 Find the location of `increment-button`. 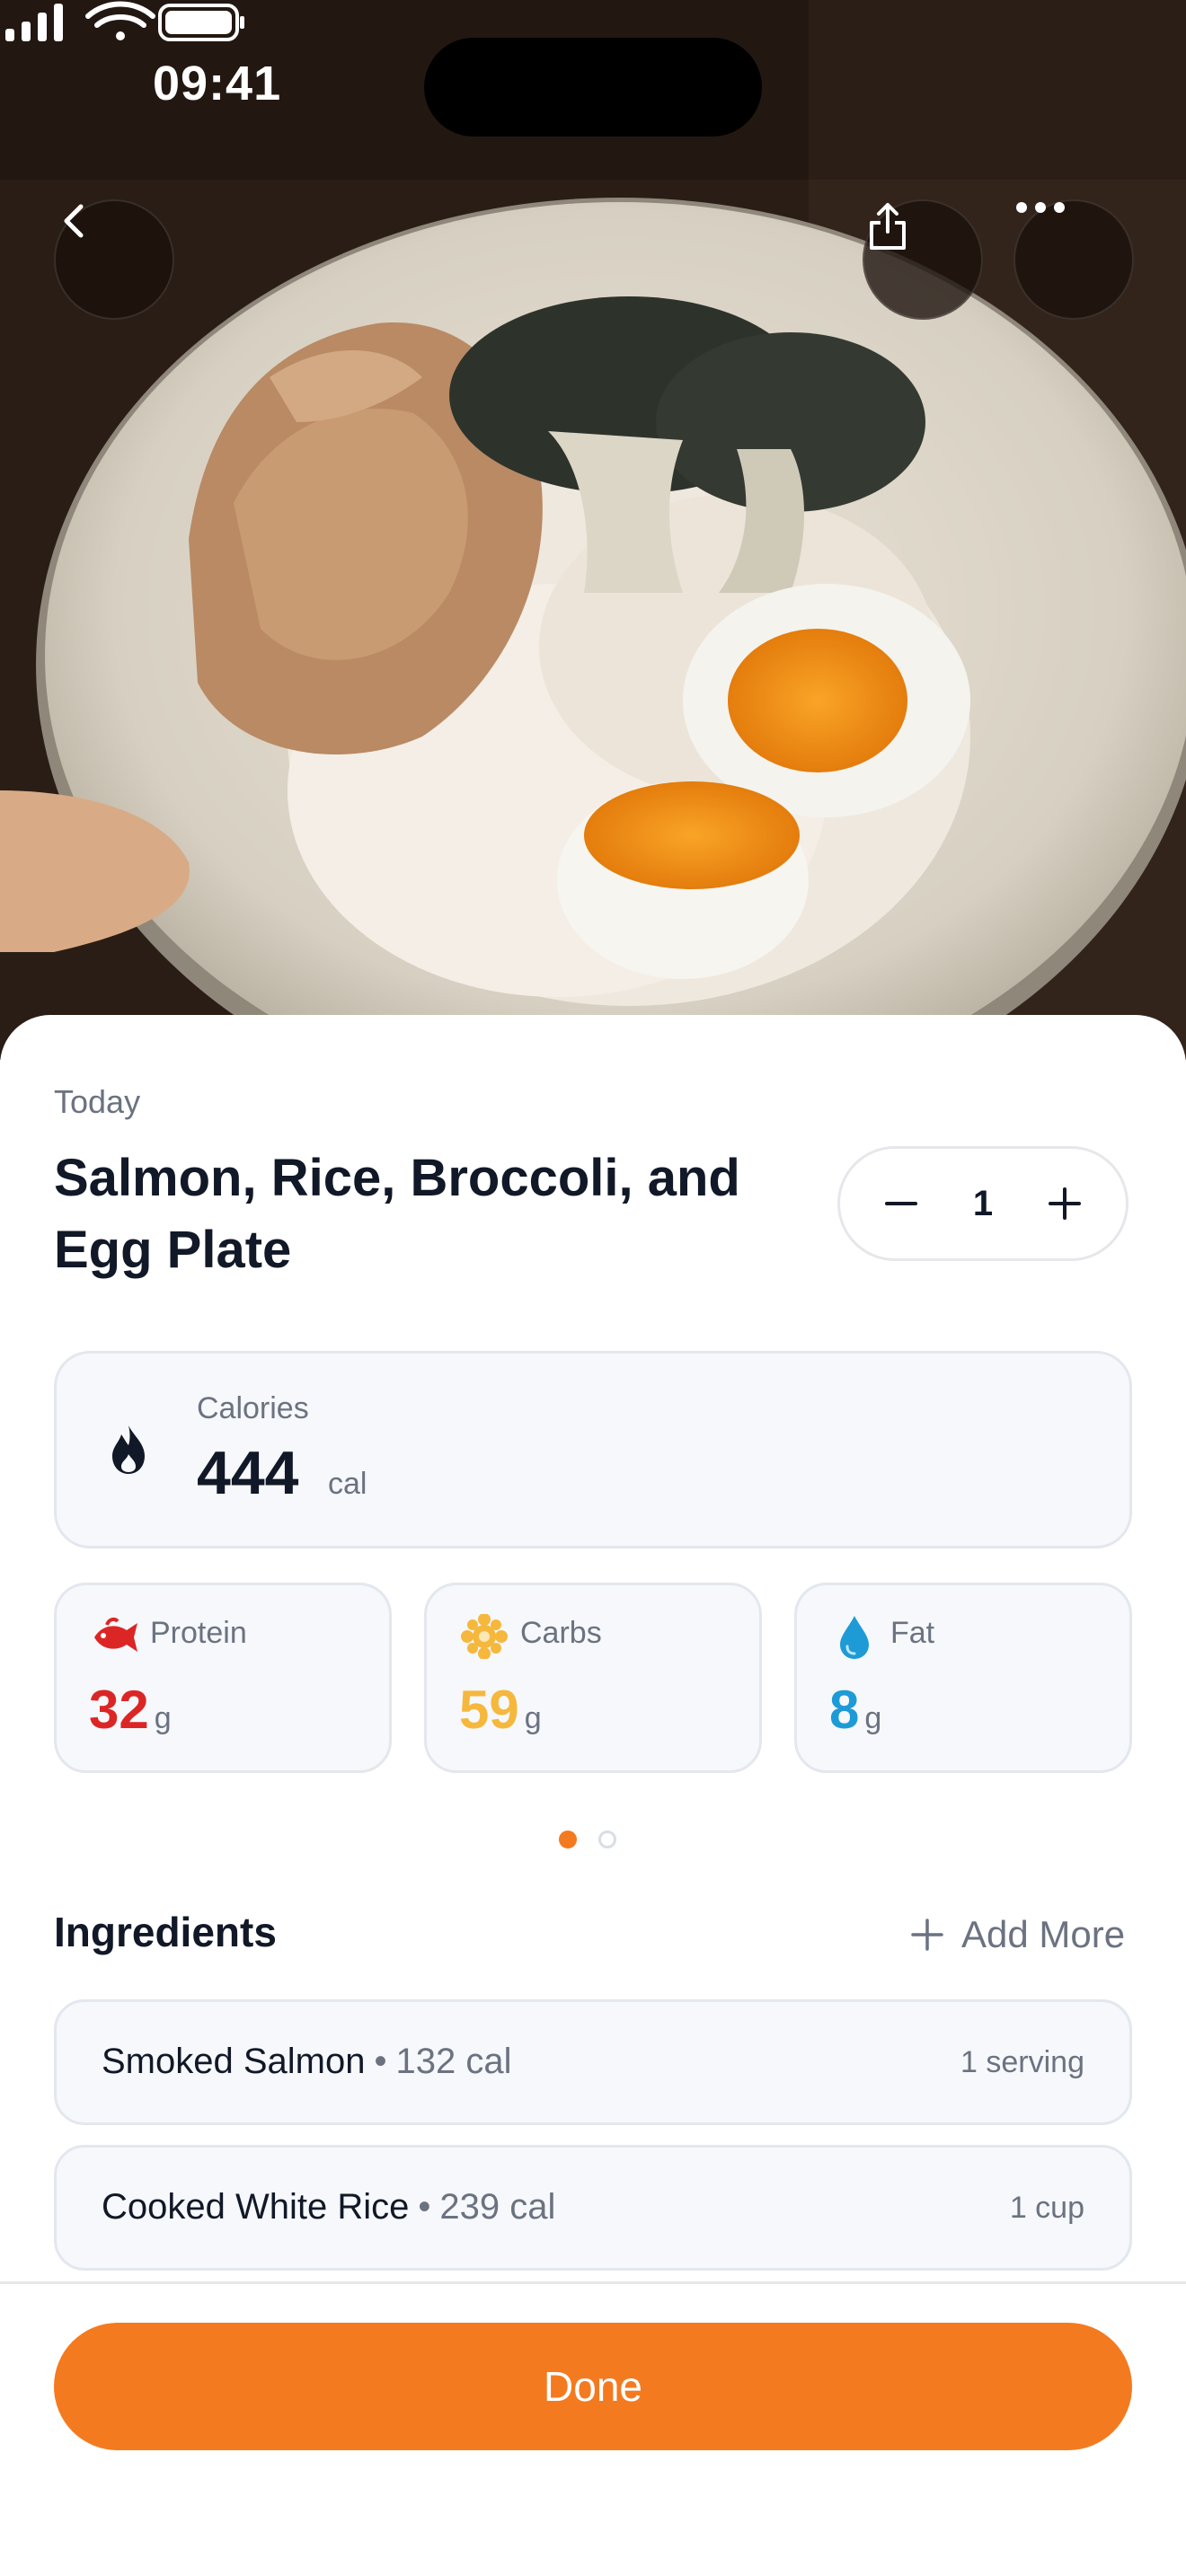

increment-button is located at coordinates (1064, 1203).